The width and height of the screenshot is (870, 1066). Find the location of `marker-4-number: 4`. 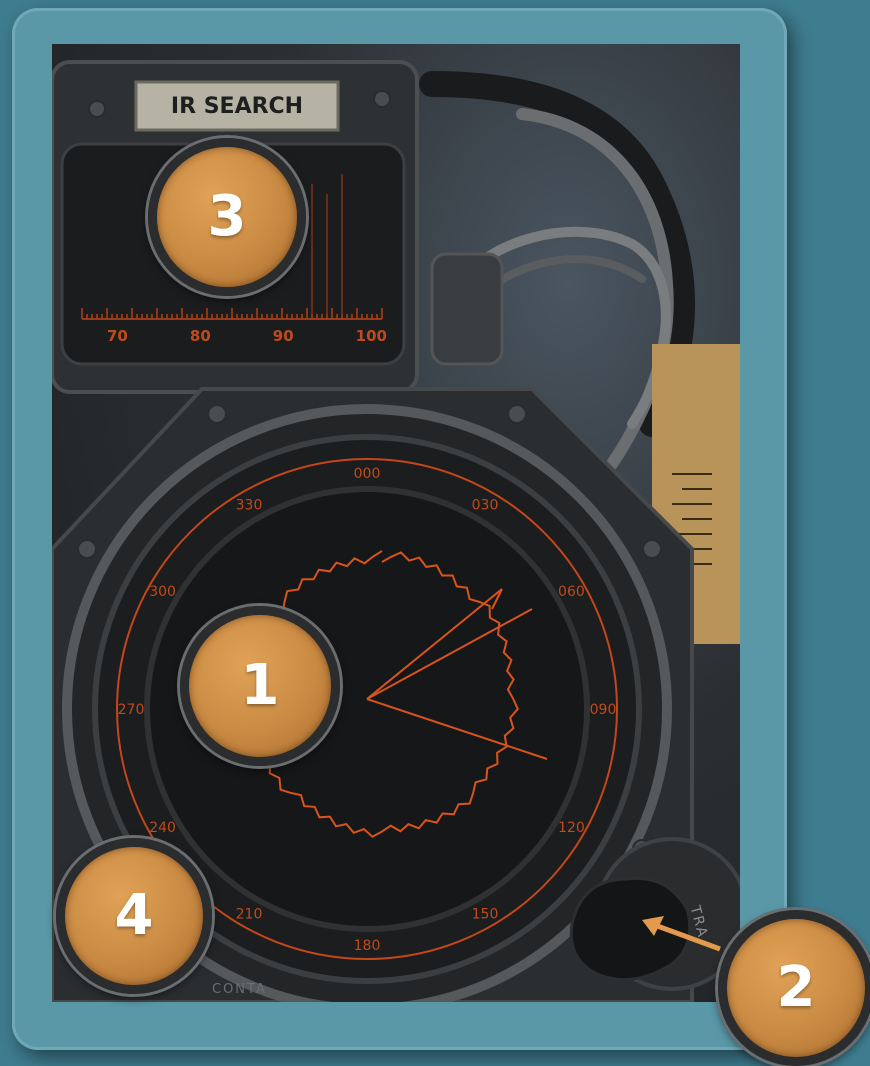

marker-4-number: 4 is located at coordinates (134, 915).